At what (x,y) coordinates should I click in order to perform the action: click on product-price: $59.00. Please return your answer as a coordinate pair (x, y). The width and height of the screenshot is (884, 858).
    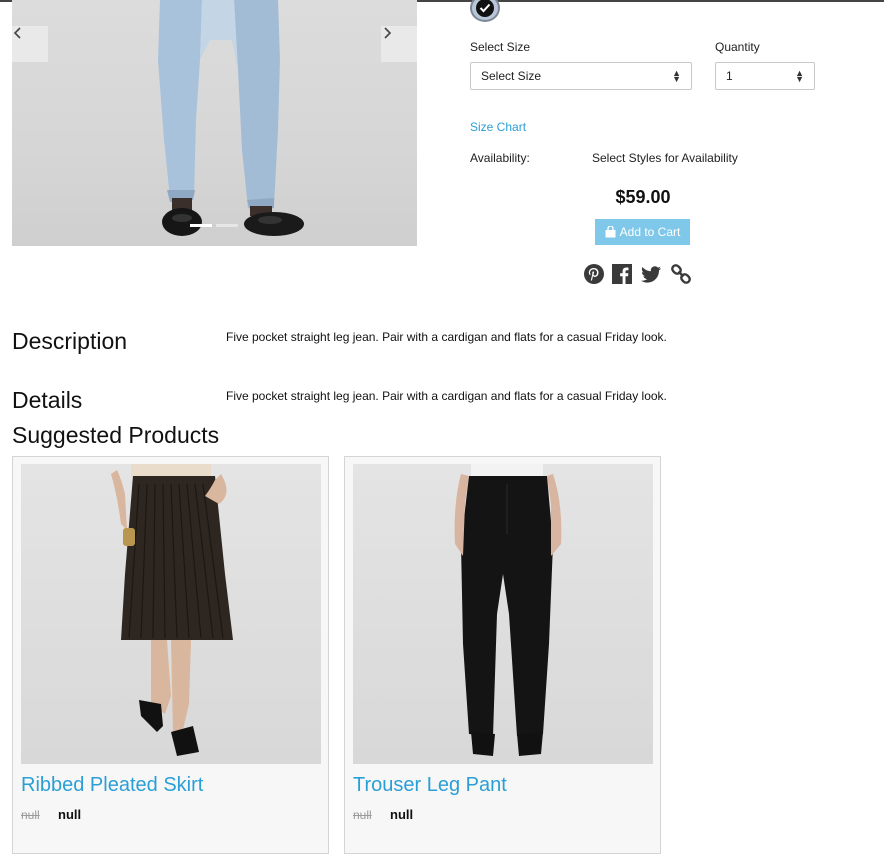
    Looking at the image, I should click on (643, 197).